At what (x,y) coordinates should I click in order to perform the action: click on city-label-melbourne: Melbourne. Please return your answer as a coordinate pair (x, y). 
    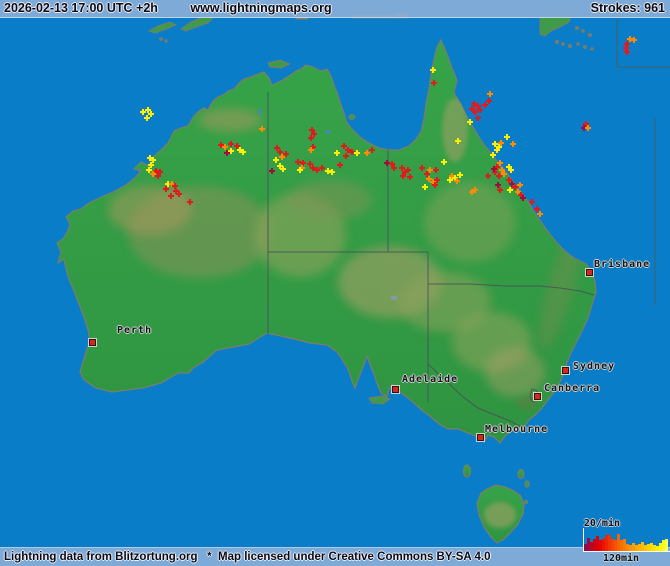
    Looking at the image, I should click on (517, 429).